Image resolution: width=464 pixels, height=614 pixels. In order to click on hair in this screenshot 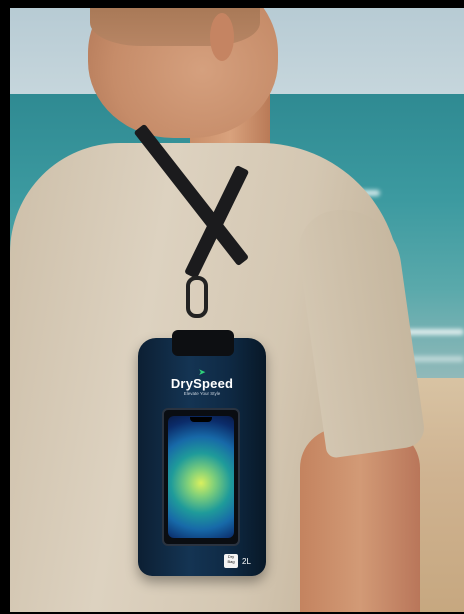, I will do `click(175, 27)`.